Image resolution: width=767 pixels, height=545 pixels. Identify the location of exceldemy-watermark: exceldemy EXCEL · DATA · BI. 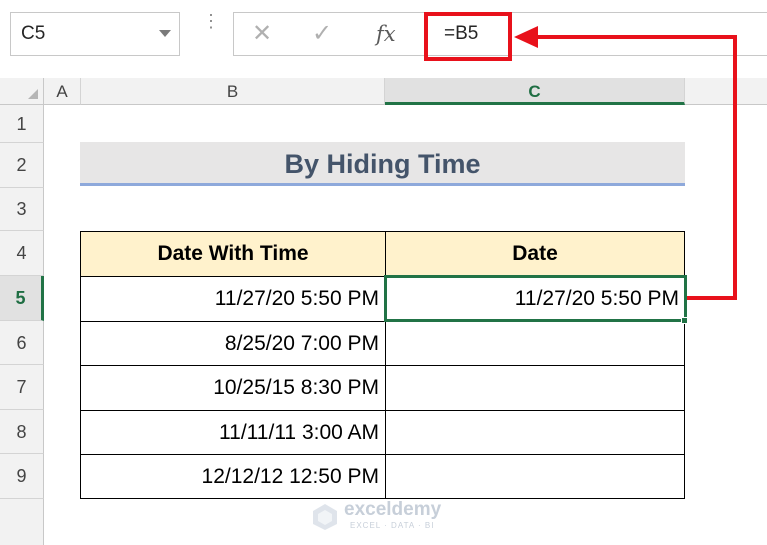
(387, 517).